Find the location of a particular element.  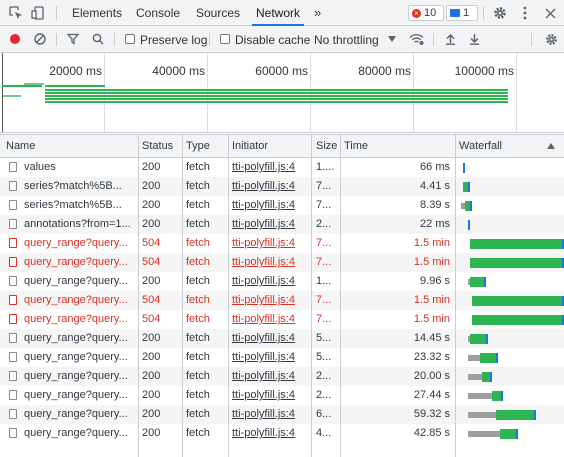

device-toolbar-icon is located at coordinates (38, 13).